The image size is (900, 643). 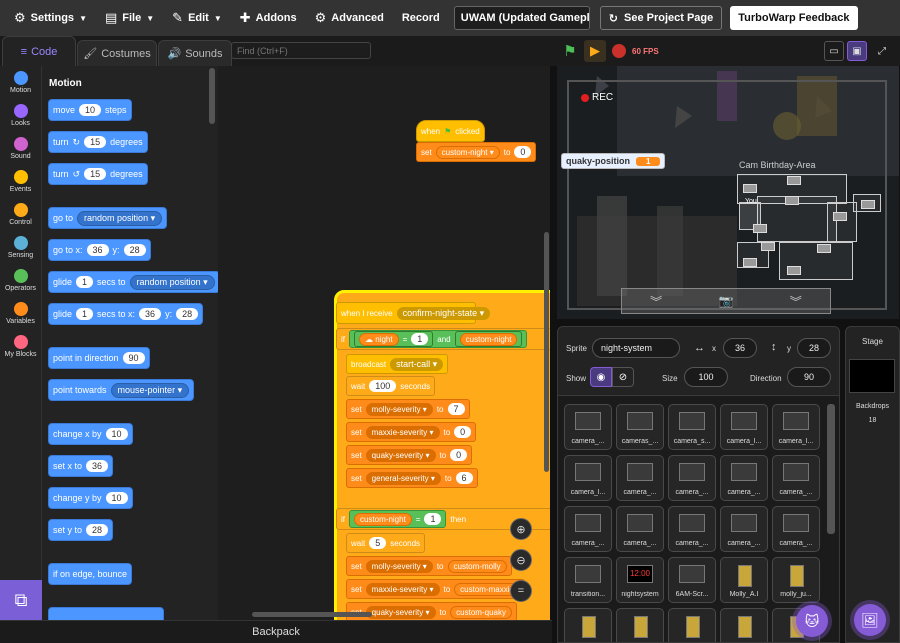 I want to click on when-i-receive-hat: when I receive confirm-night-state ▾, so click(x=413, y=313).